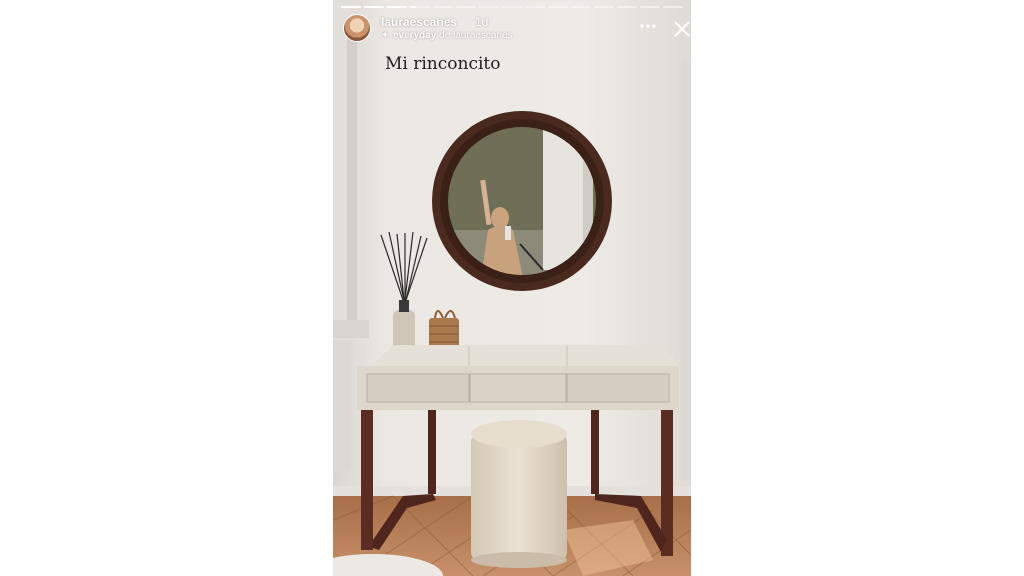 Image resolution: width=1024 pixels, height=576 pixels. Describe the element at coordinates (649, 26) in the screenshot. I see `more-options-icon` at that location.